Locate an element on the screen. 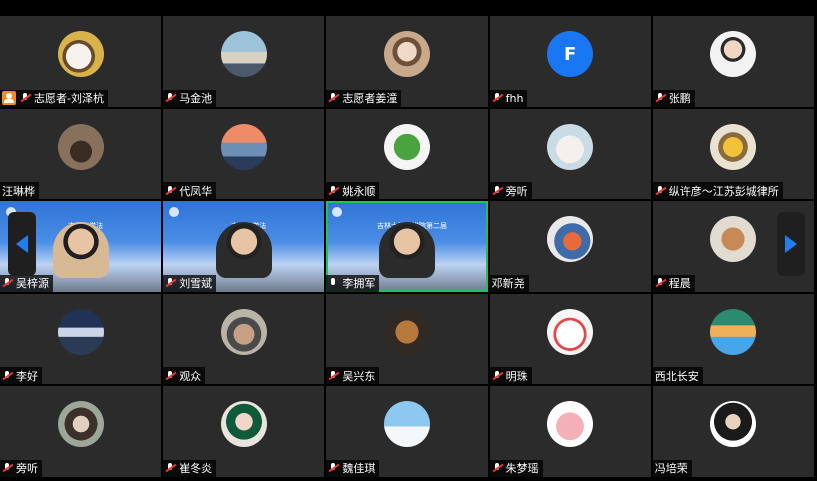 Image resolution: width=817 pixels, height=481 pixels. participant-tile: 朱梦瑶 is located at coordinates (570, 431).